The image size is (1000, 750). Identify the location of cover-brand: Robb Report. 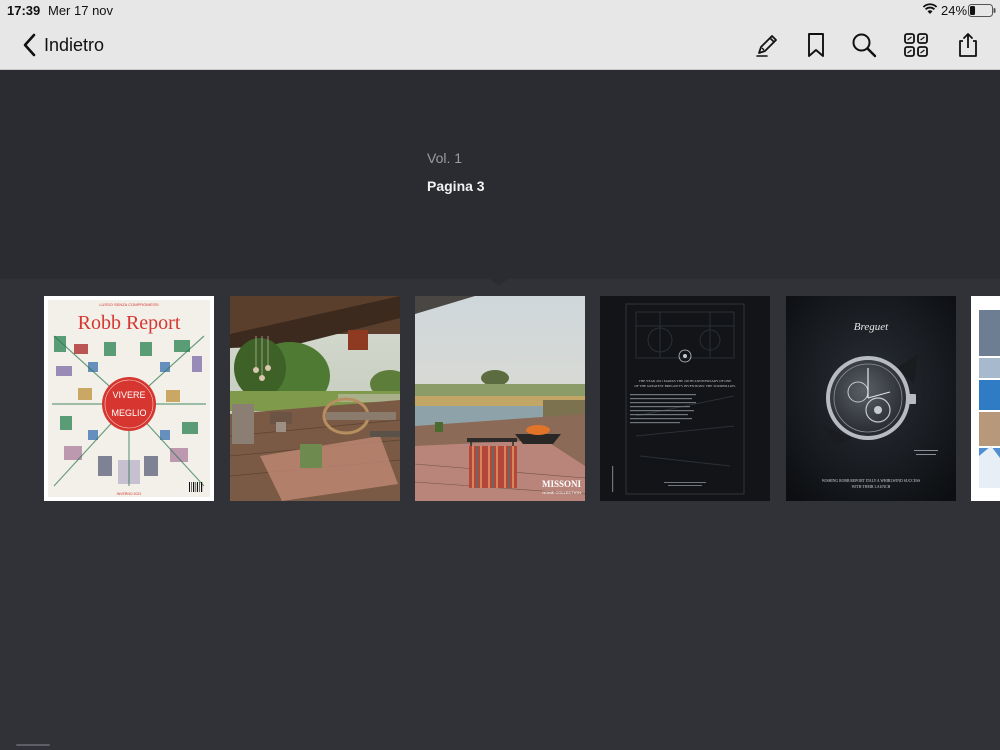
(129, 323).